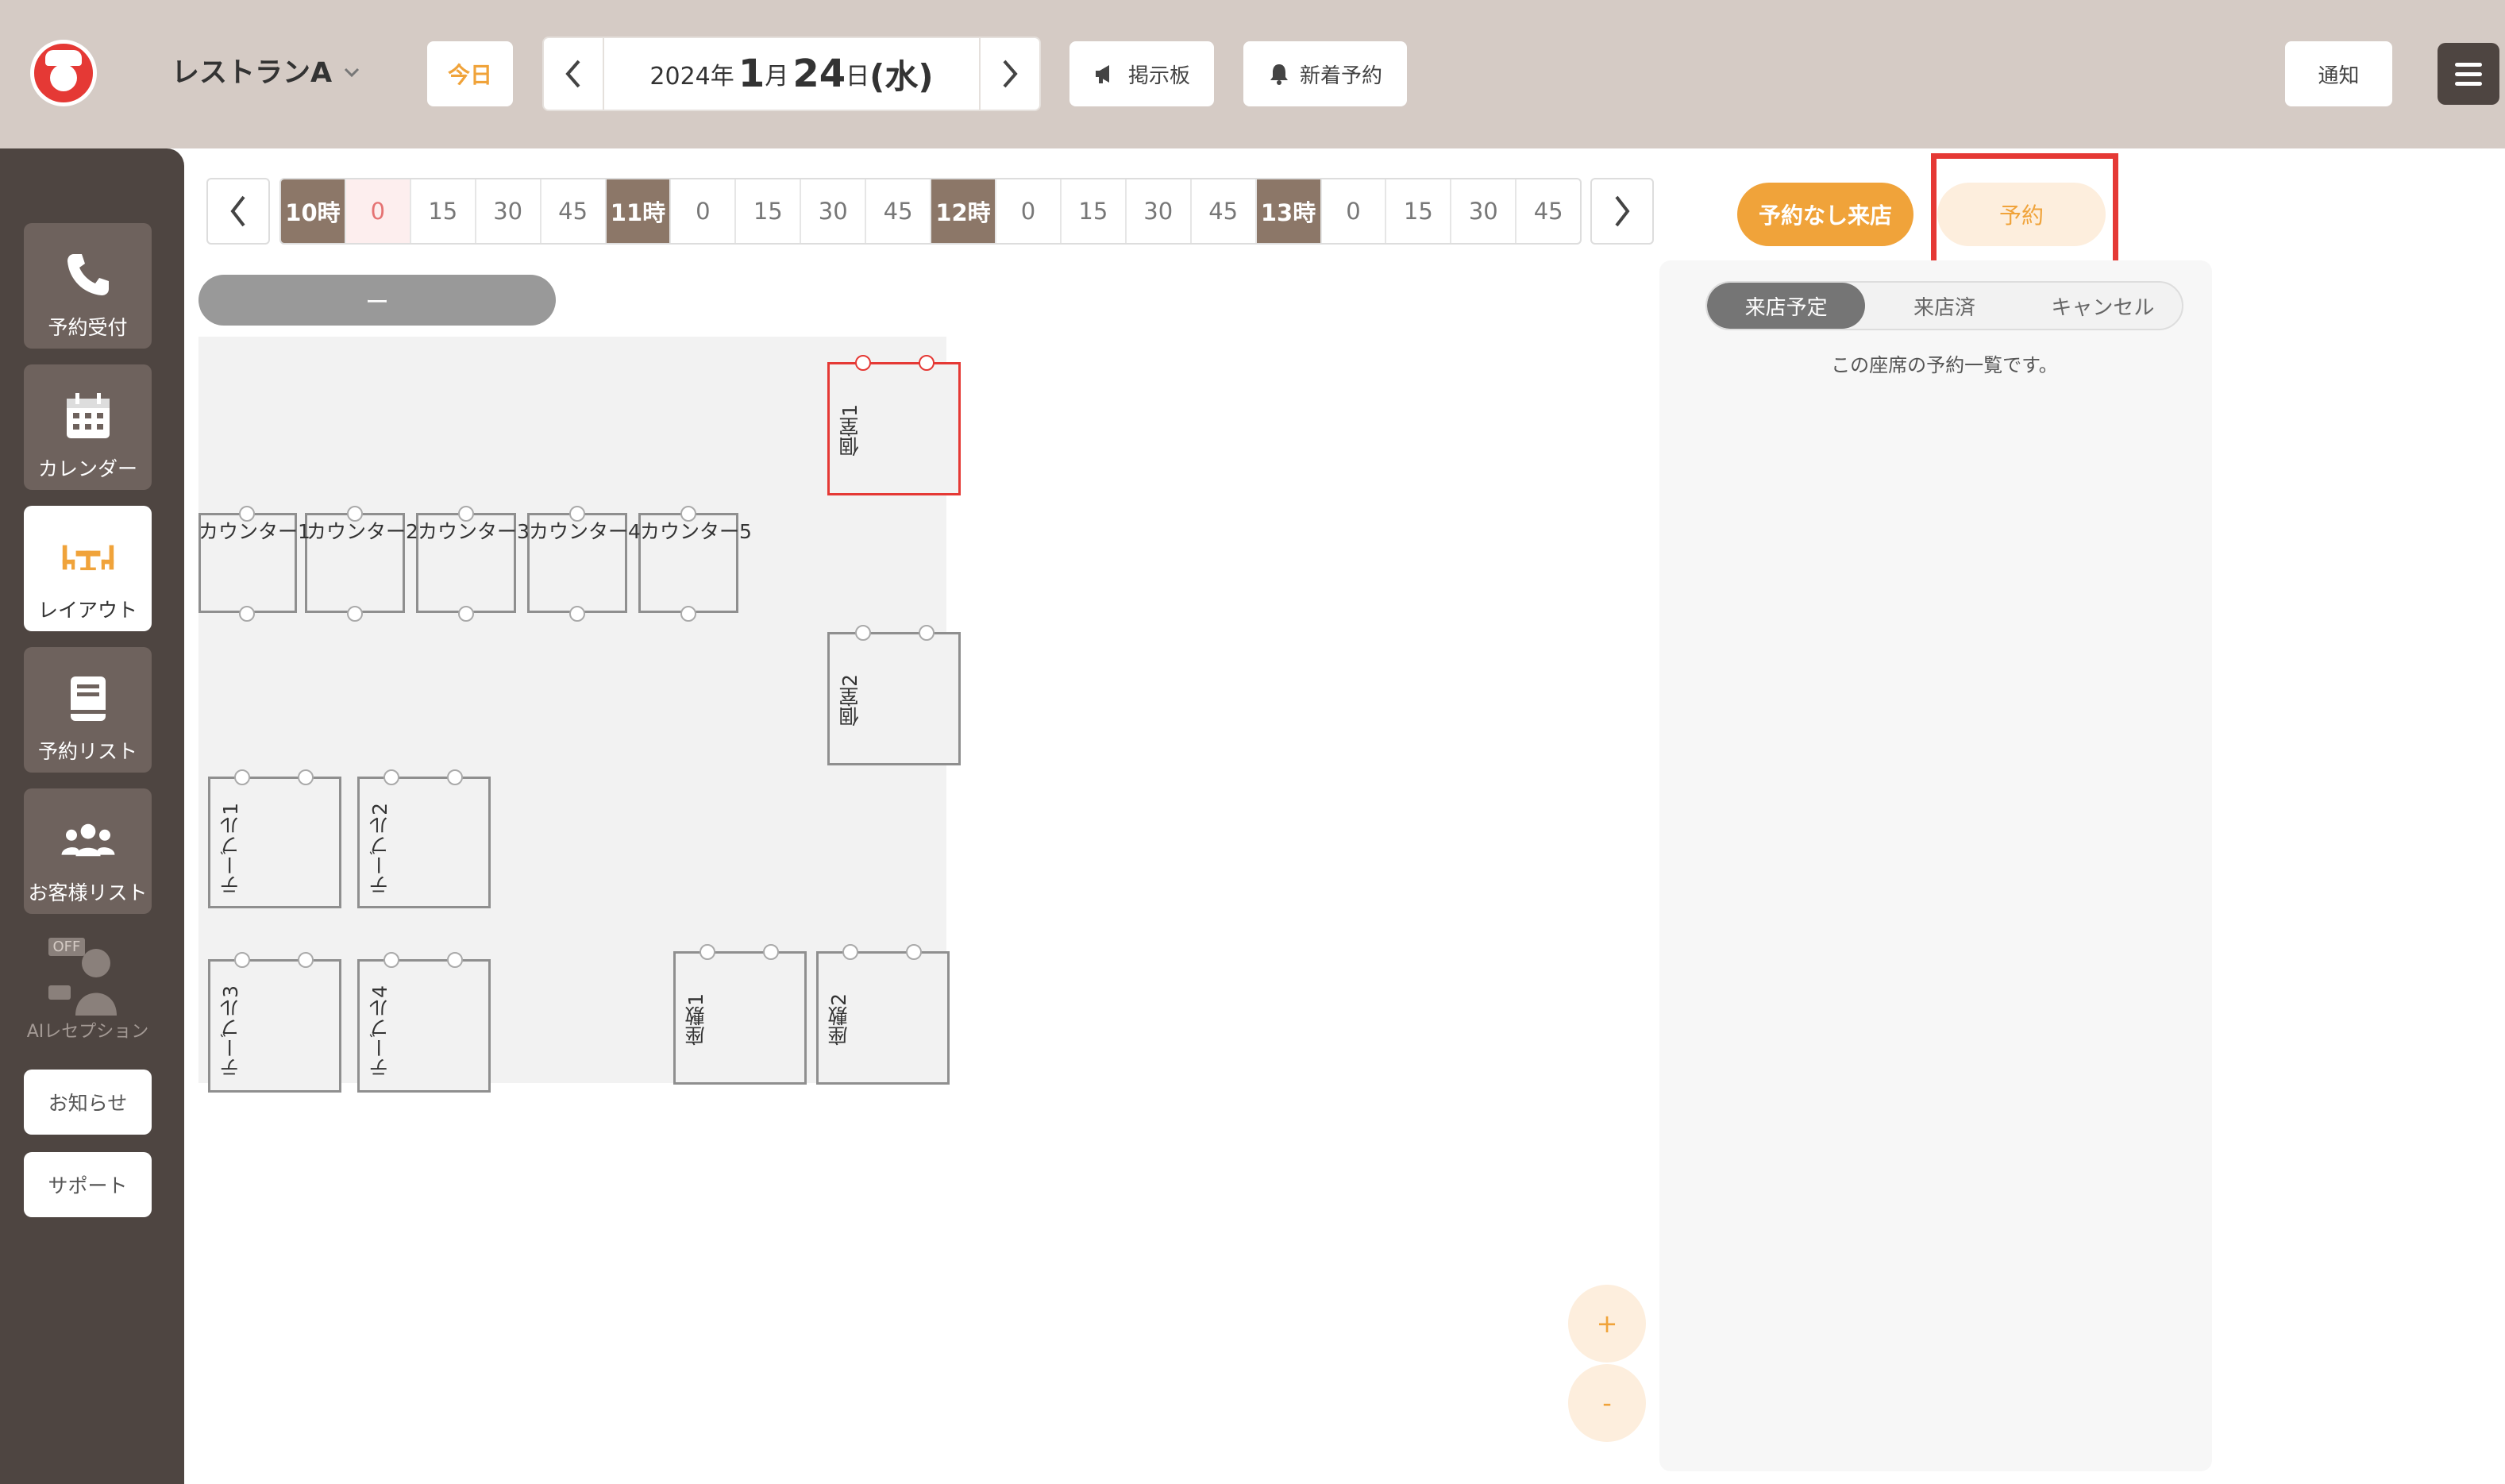 The width and height of the screenshot is (2505, 1484). I want to click on date-month: 1, so click(751, 74).